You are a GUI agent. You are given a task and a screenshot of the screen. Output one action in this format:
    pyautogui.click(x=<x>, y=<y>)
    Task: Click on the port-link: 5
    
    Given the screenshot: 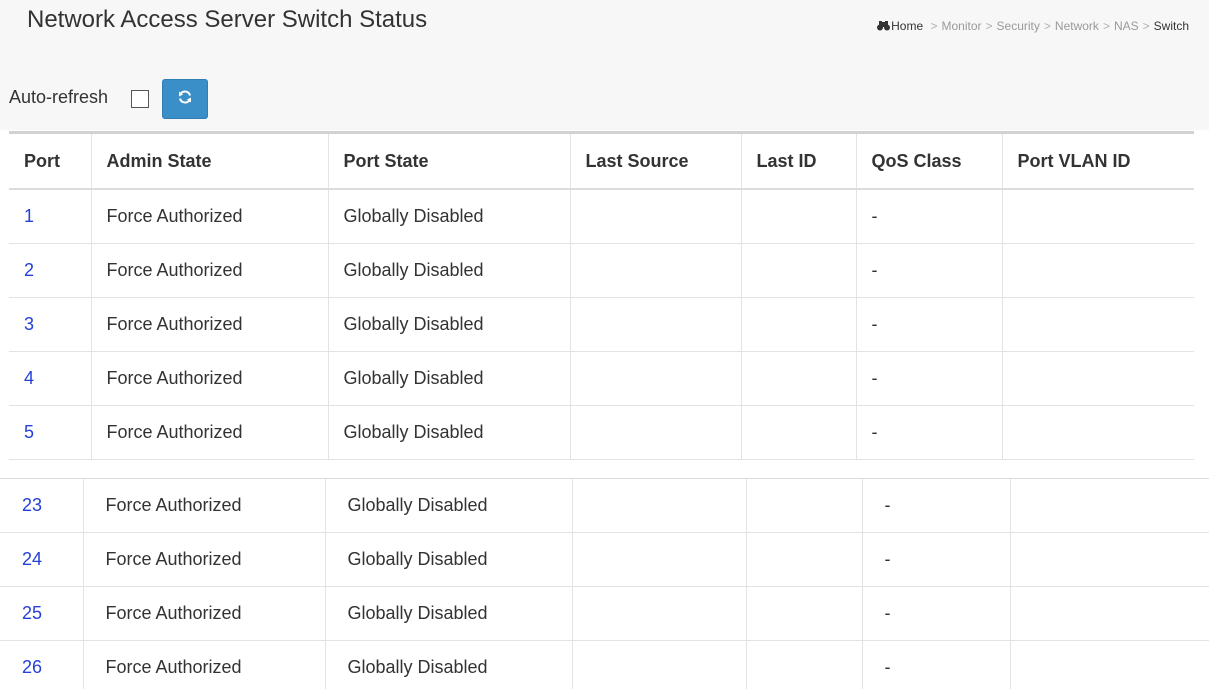 What is the action you would take?
    pyautogui.click(x=29, y=432)
    